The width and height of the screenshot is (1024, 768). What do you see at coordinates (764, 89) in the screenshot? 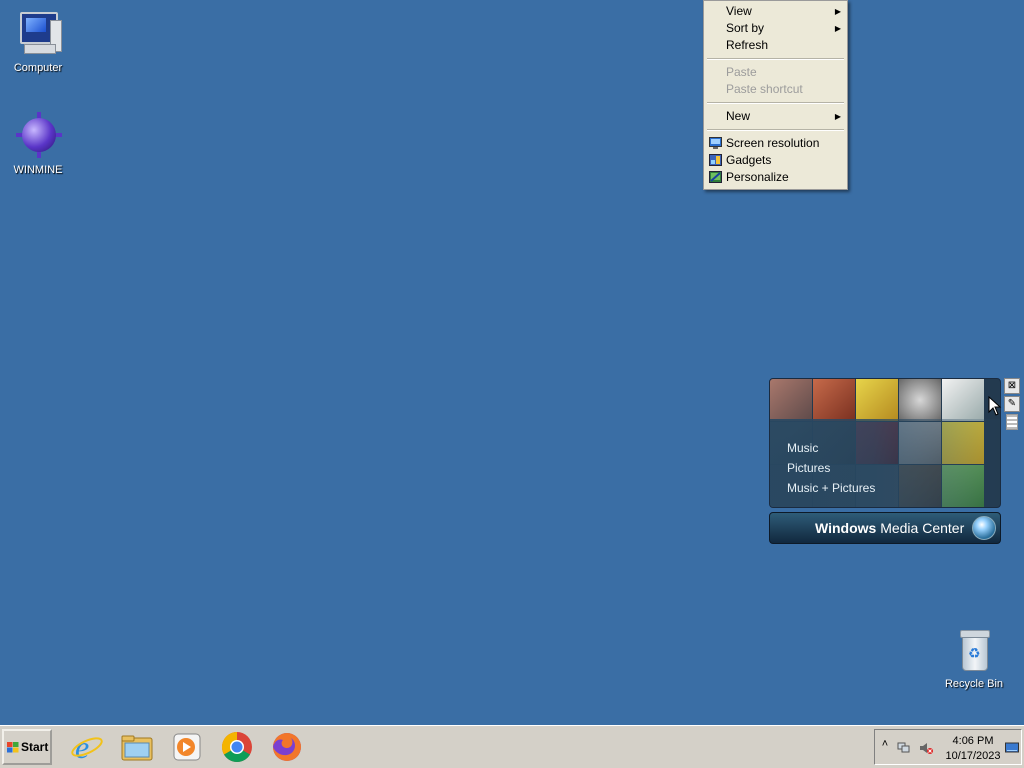
I see `menu-item-label: Paste shortcut` at bounding box center [764, 89].